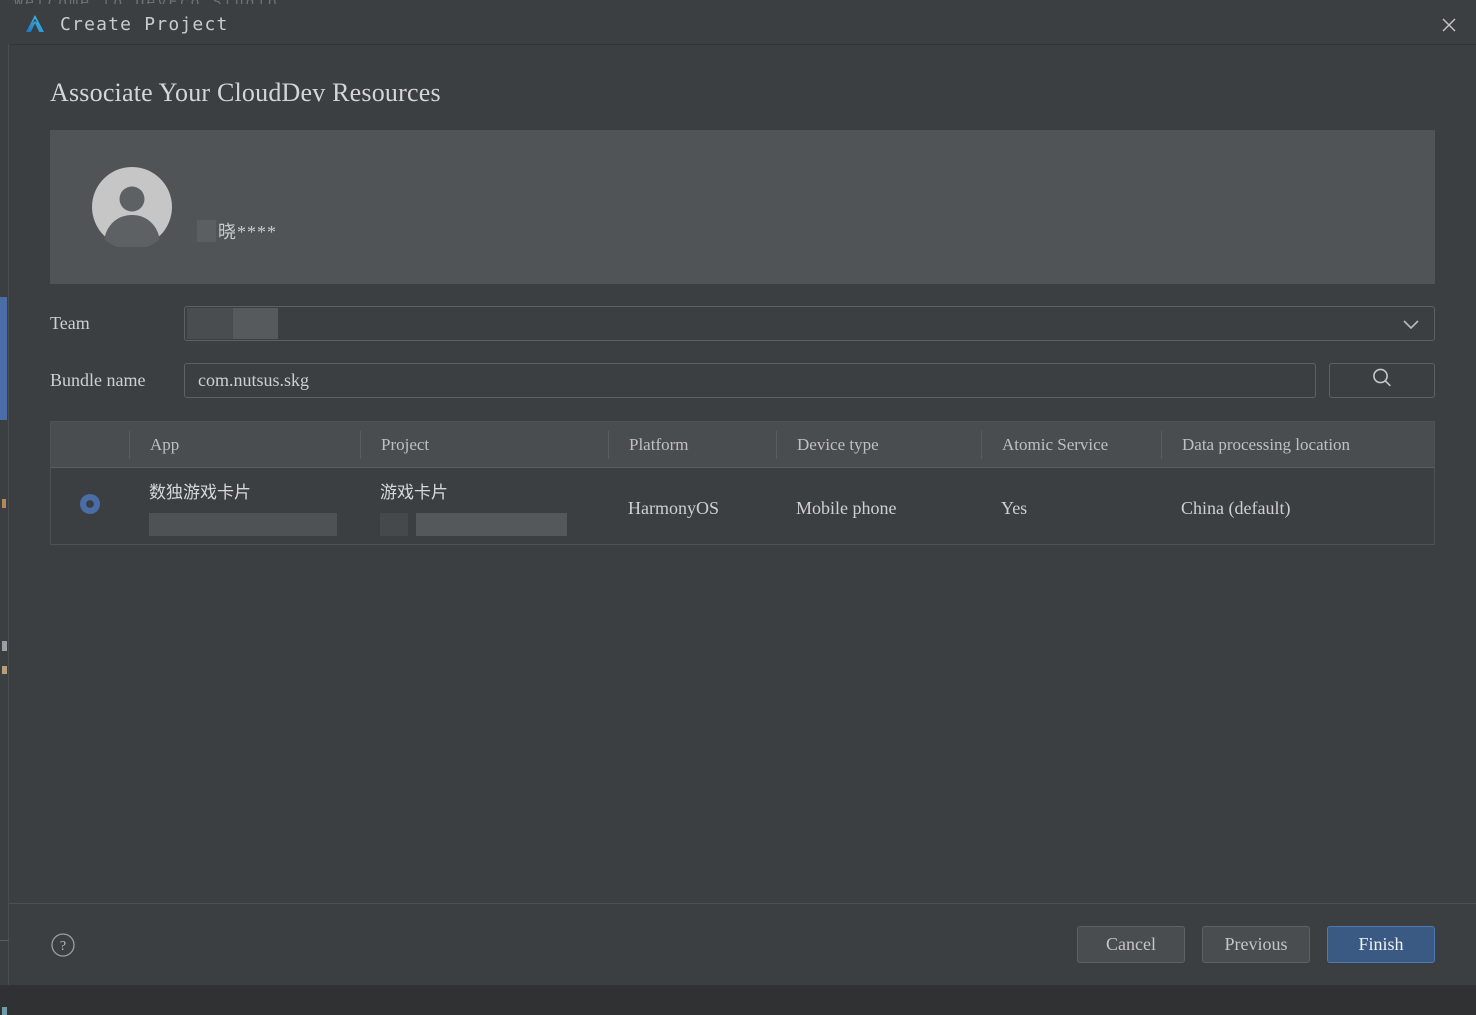 Image resolution: width=1476 pixels, height=1015 pixels. Describe the element at coordinates (692, 444) in the screenshot. I see `table-header-platform: Platform` at that location.